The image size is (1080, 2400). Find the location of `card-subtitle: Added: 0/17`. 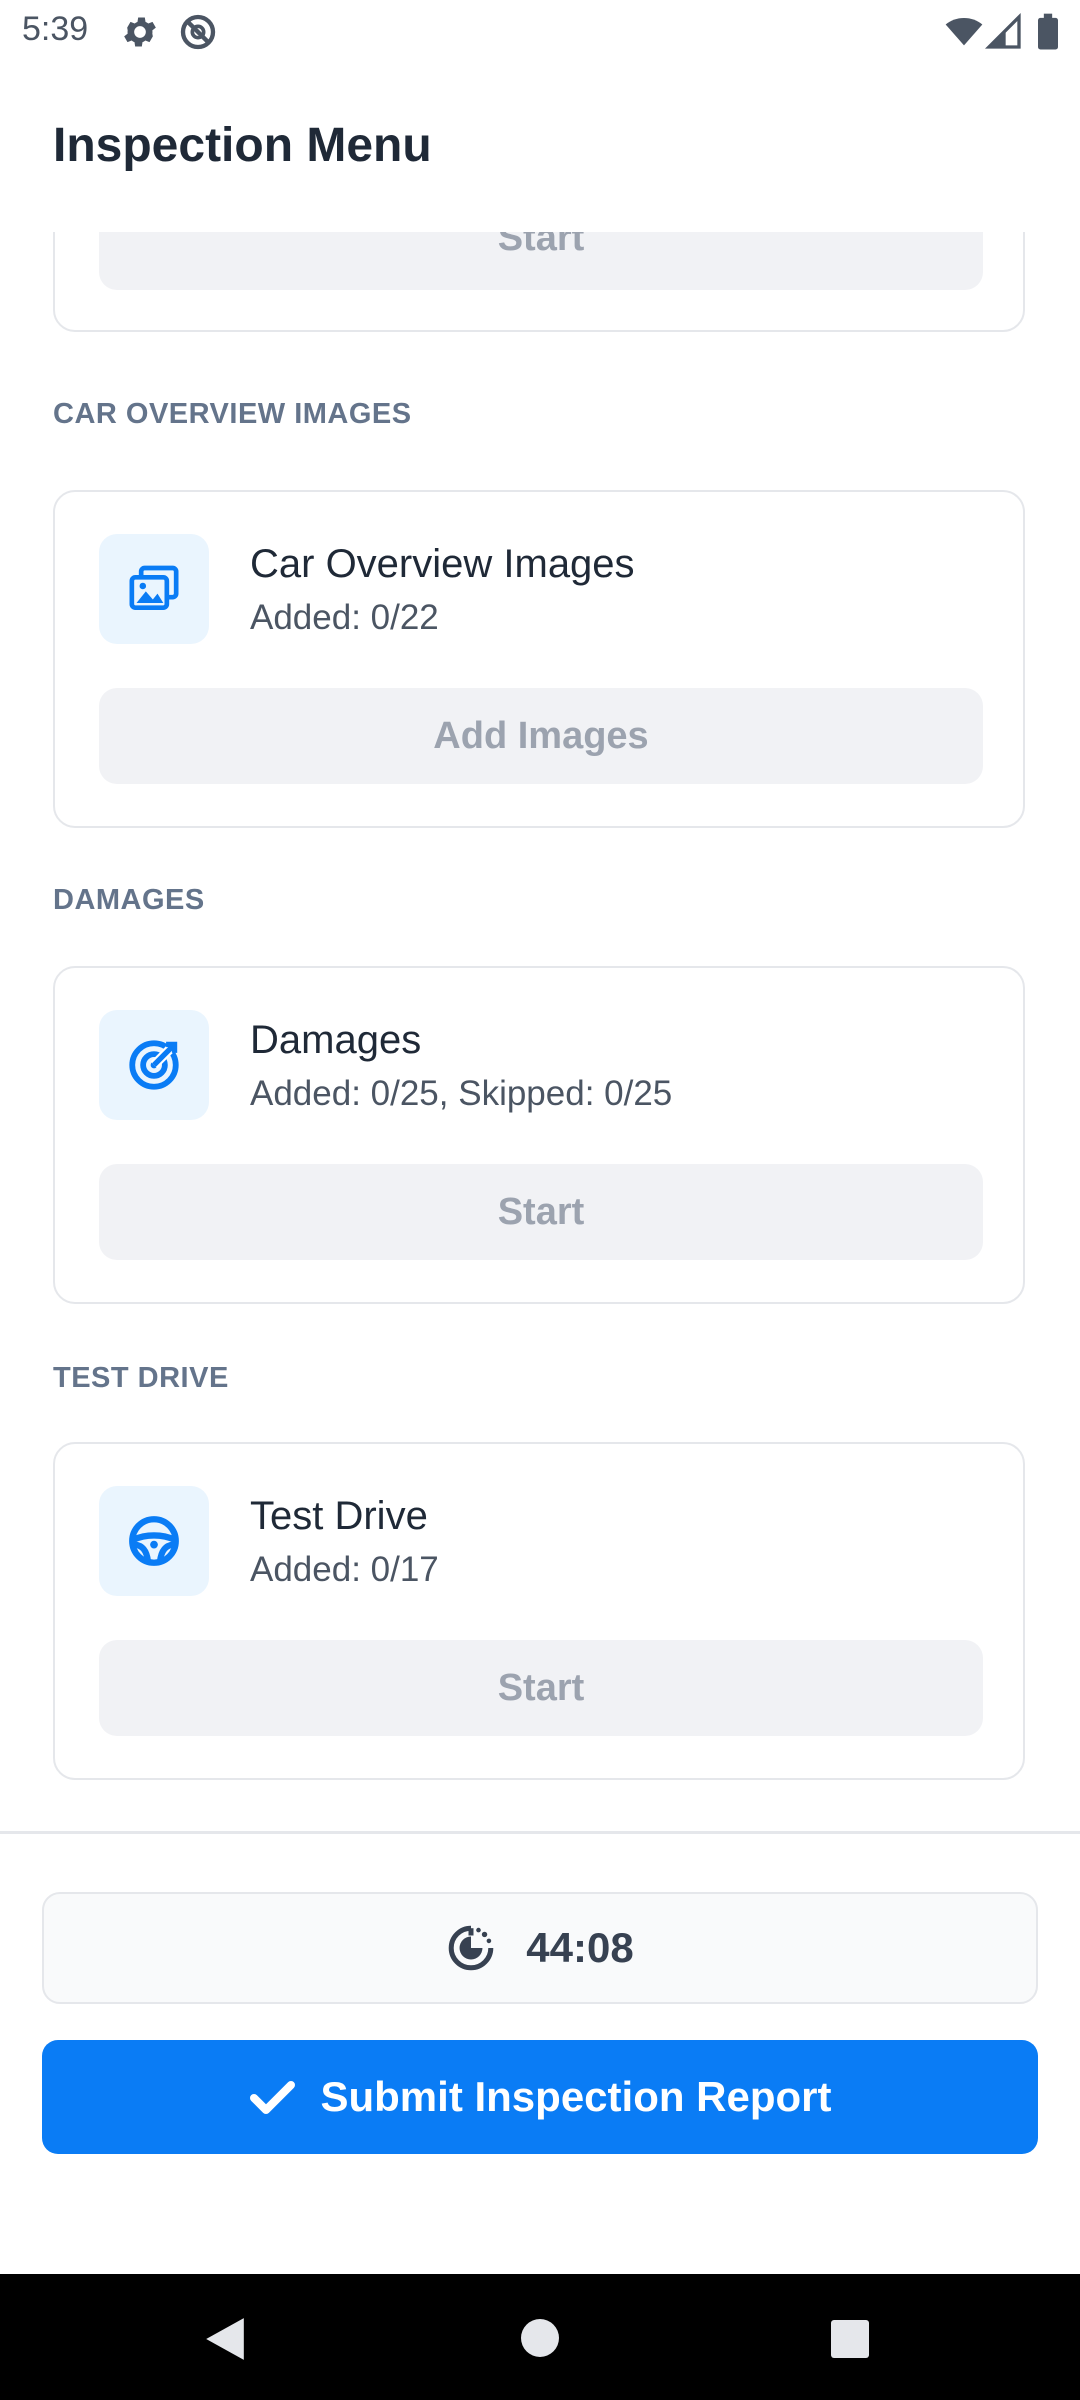

card-subtitle: Added: 0/17 is located at coordinates (344, 1569).